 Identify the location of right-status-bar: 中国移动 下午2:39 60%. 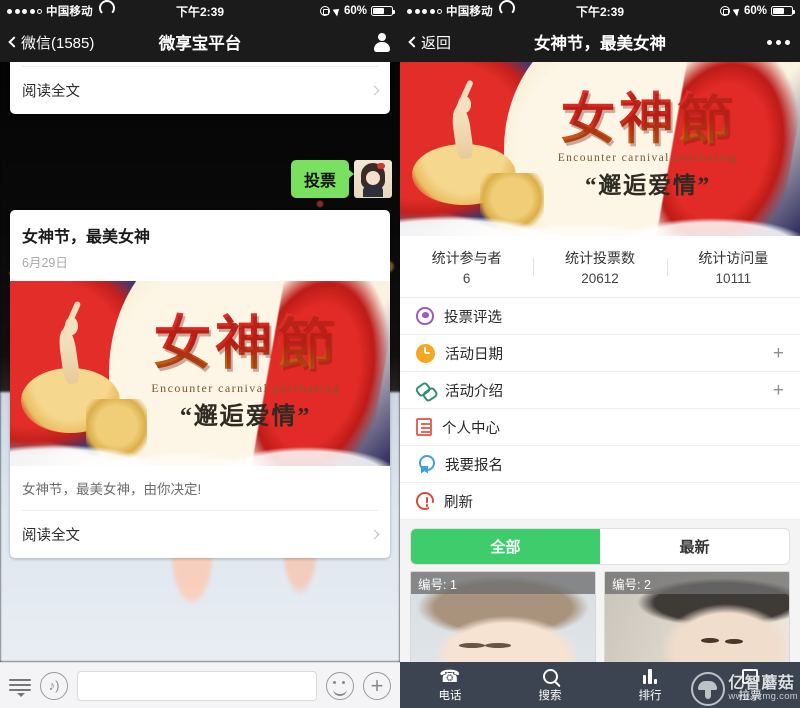
(600, 11).